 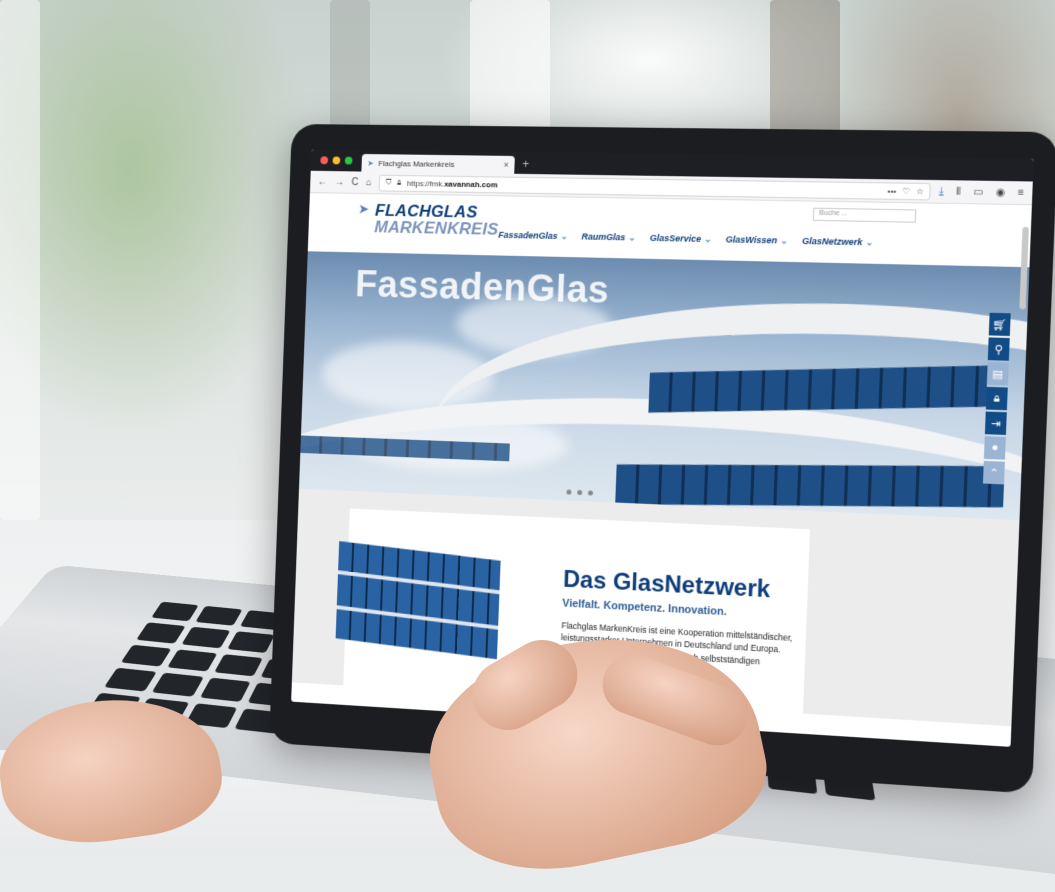 I want to click on shield-icon: ⛉, so click(x=389, y=183).